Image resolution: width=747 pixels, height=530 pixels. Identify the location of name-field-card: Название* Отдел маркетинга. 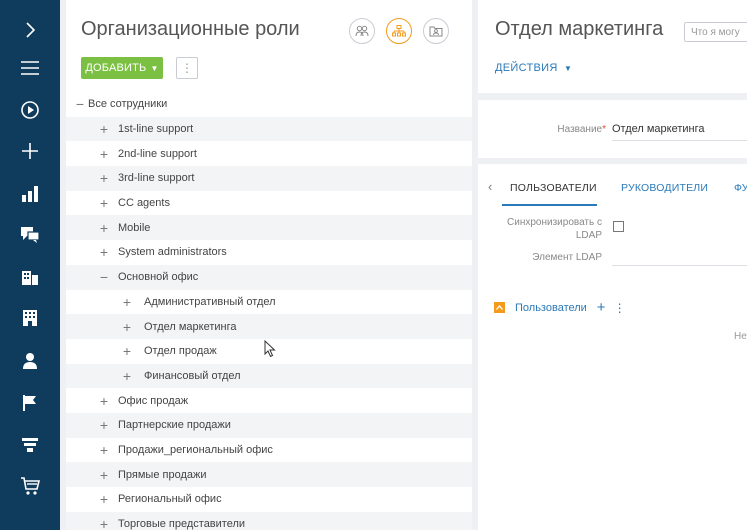
(612, 129).